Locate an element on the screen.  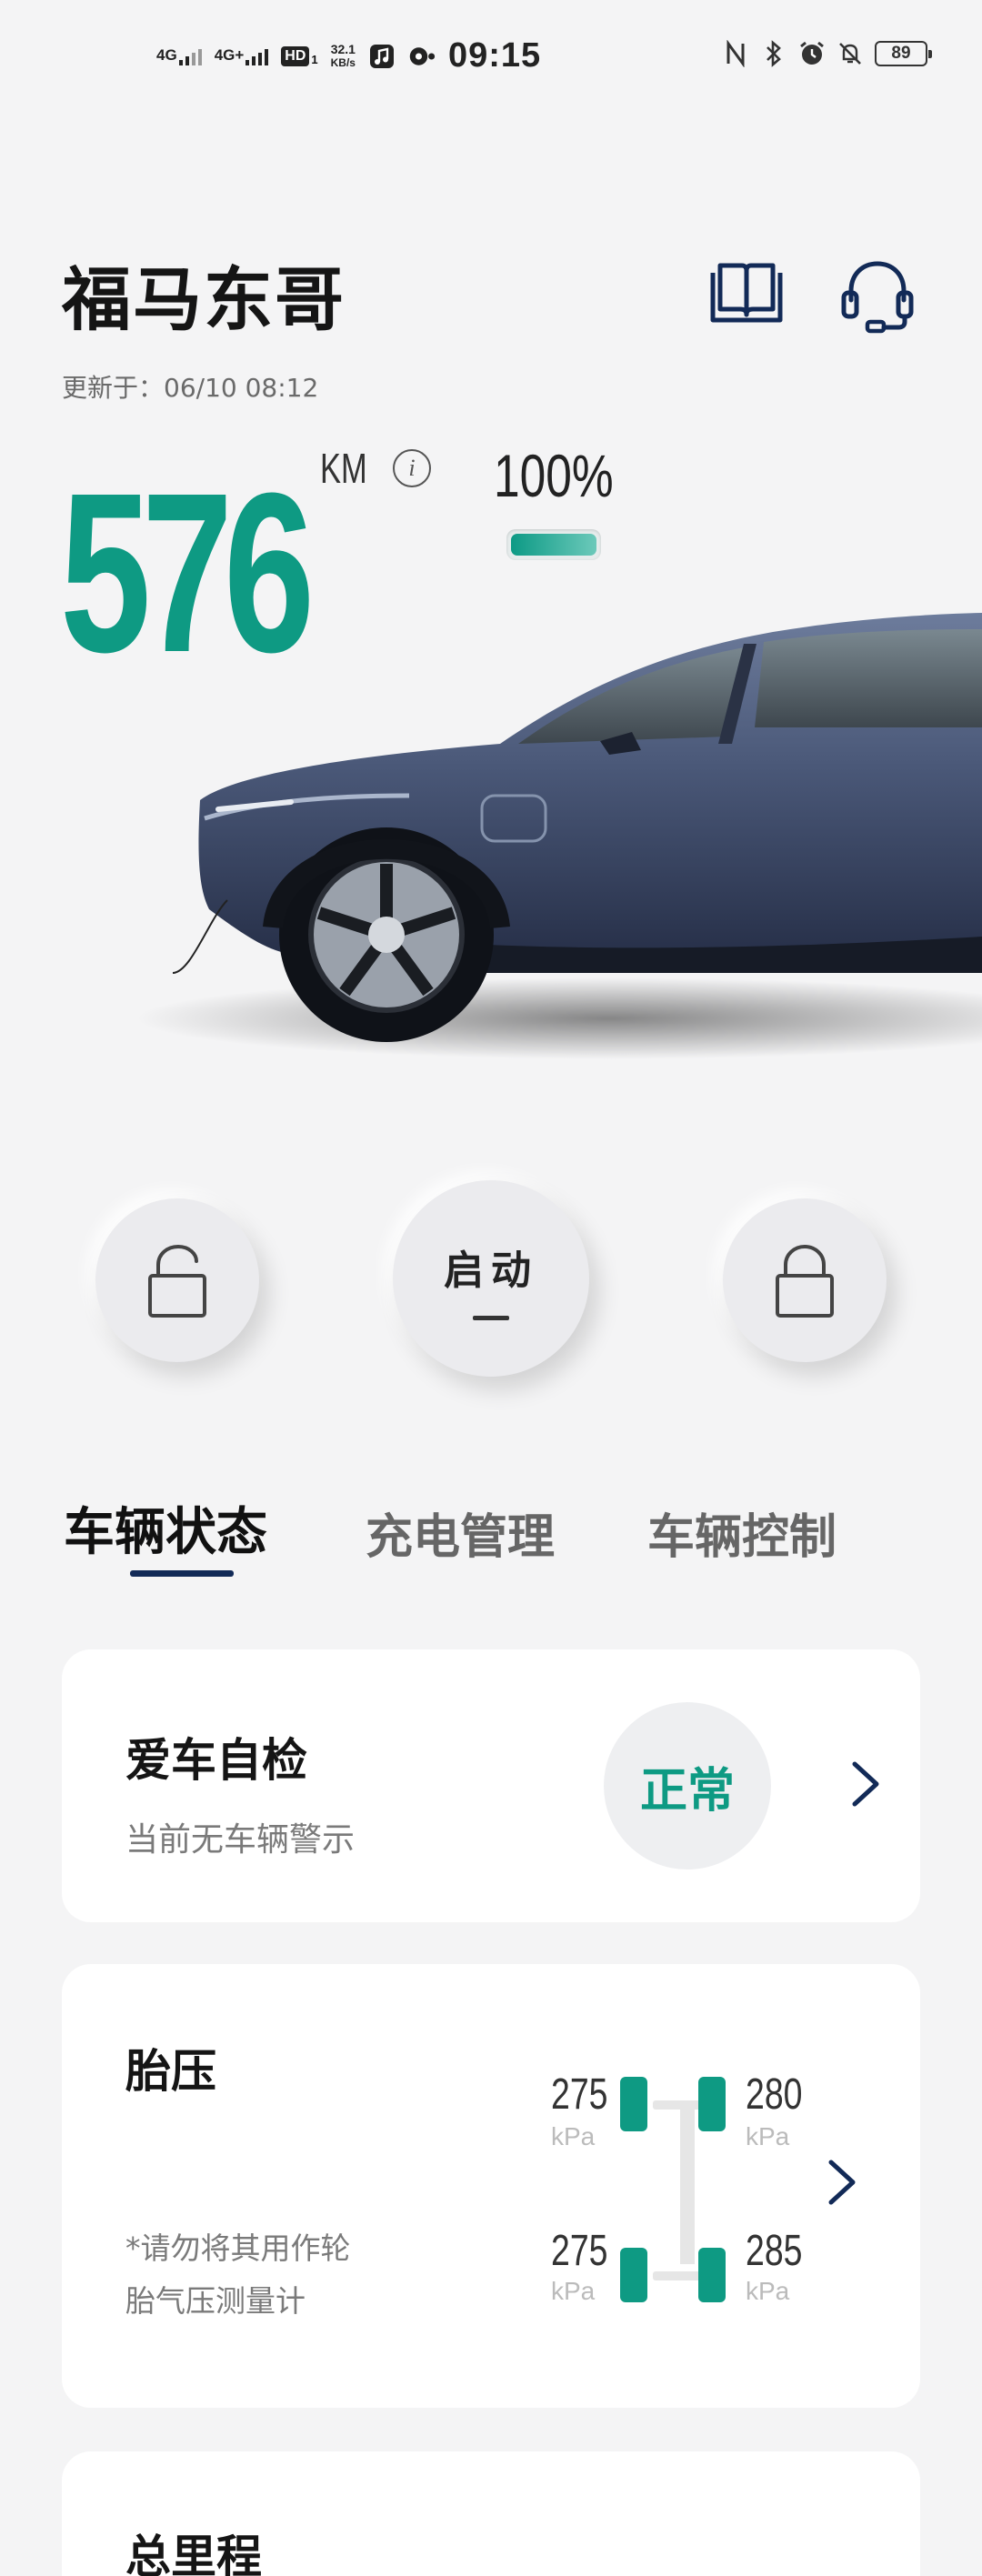
customer-service-button is located at coordinates (877, 295).